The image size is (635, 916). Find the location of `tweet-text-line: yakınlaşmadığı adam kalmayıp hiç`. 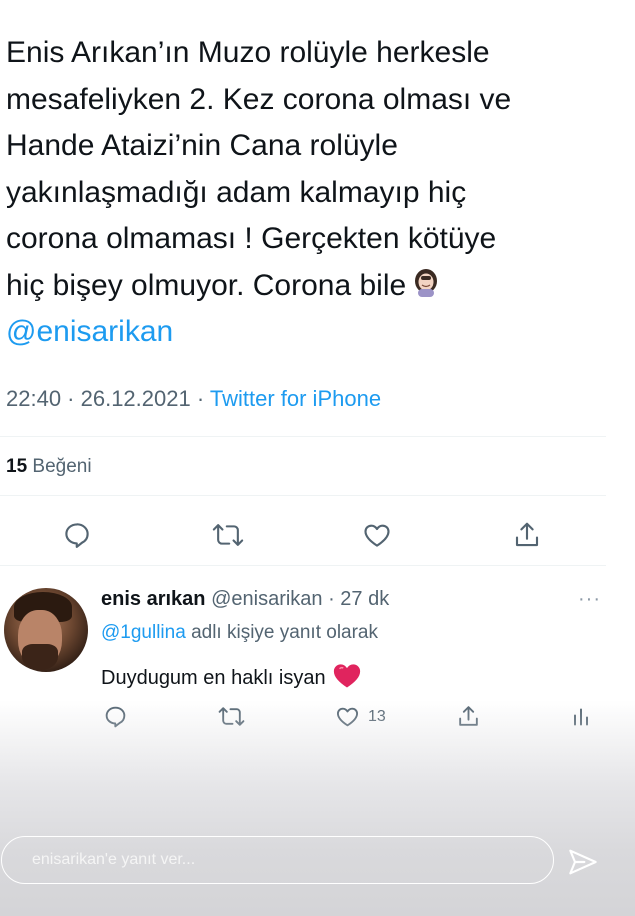

tweet-text-line: yakınlaşmadığı adam kalmayıp hiç is located at coordinates (236, 192).